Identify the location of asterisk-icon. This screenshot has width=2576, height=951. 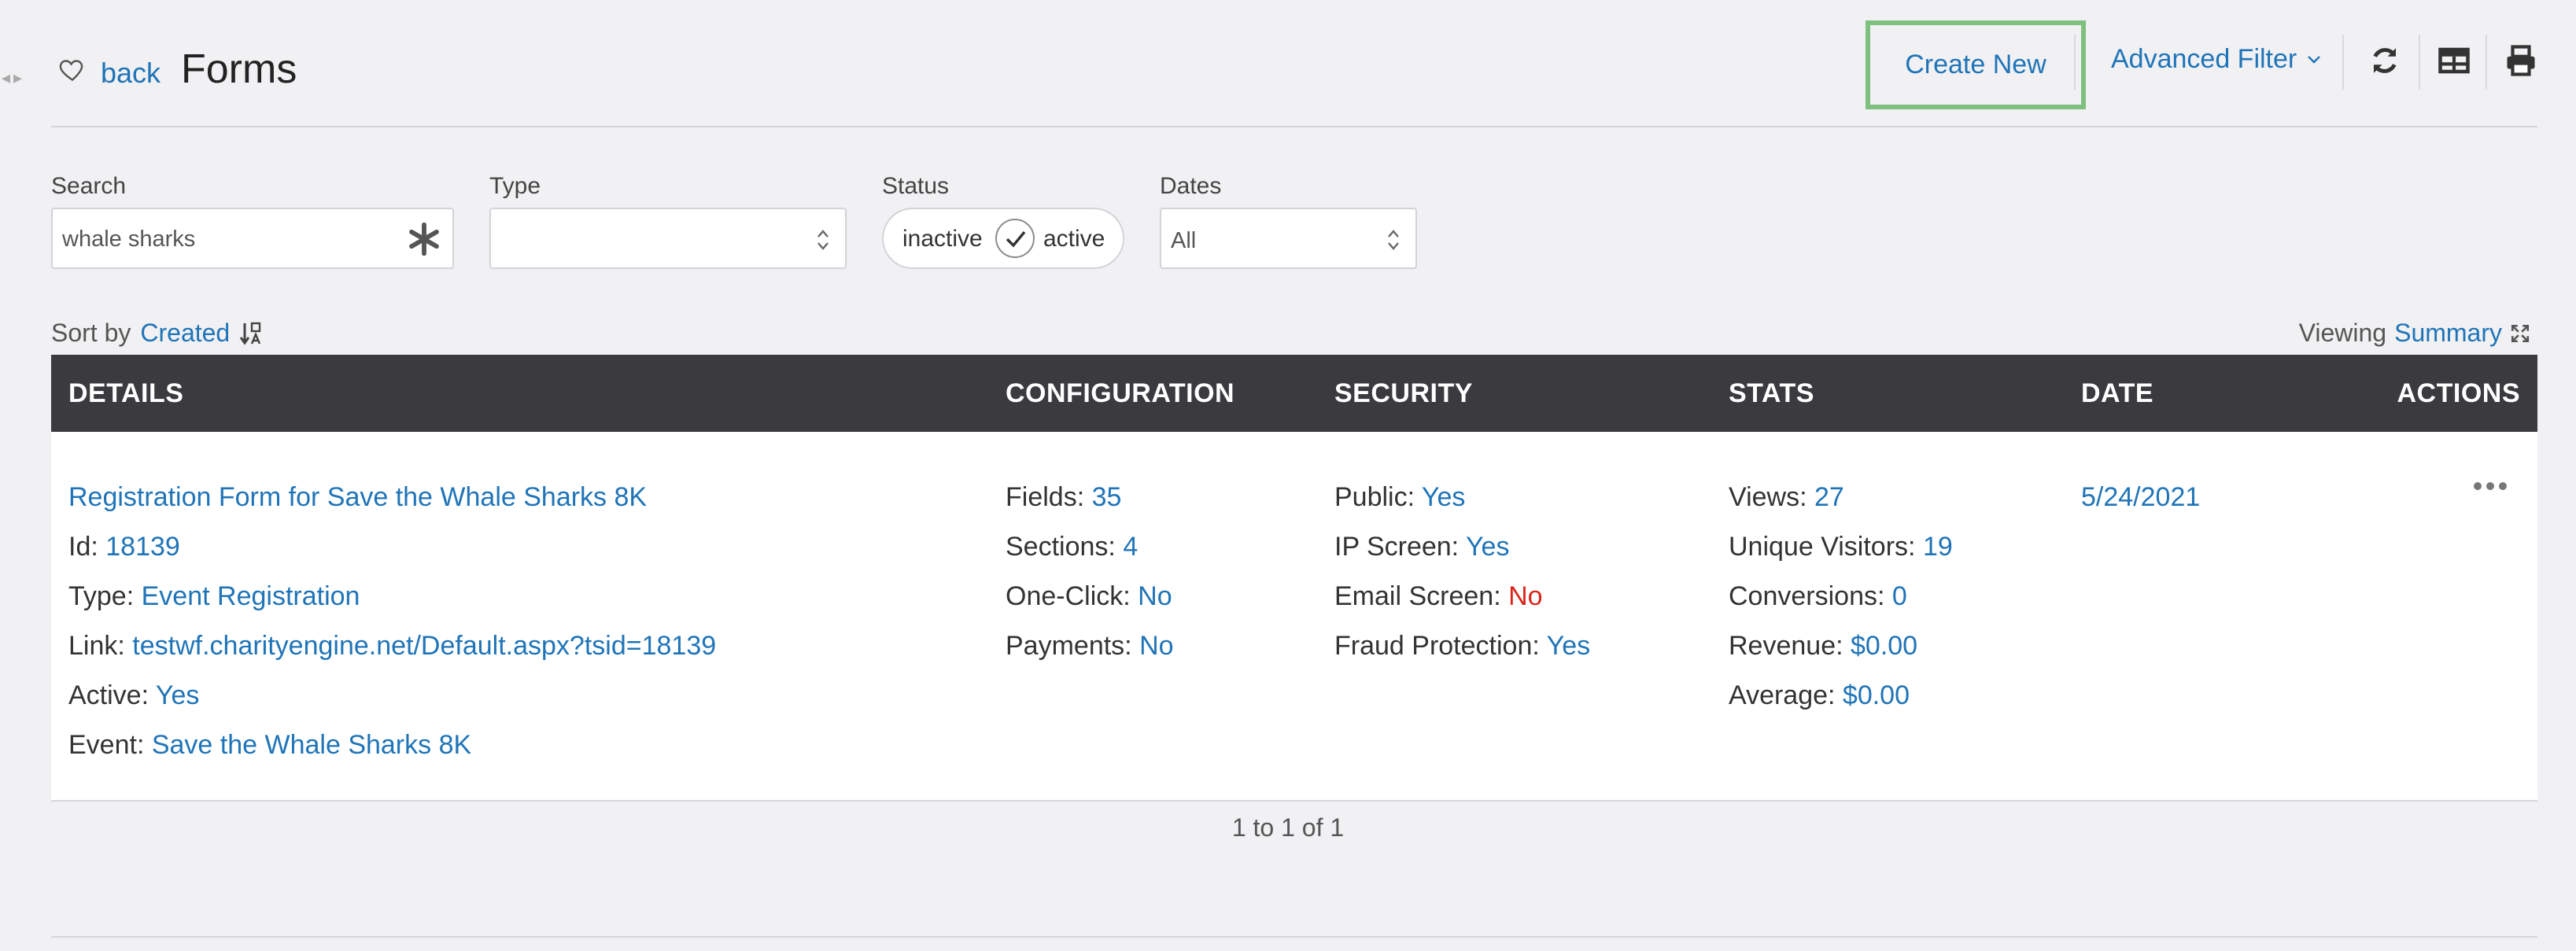
(424, 239).